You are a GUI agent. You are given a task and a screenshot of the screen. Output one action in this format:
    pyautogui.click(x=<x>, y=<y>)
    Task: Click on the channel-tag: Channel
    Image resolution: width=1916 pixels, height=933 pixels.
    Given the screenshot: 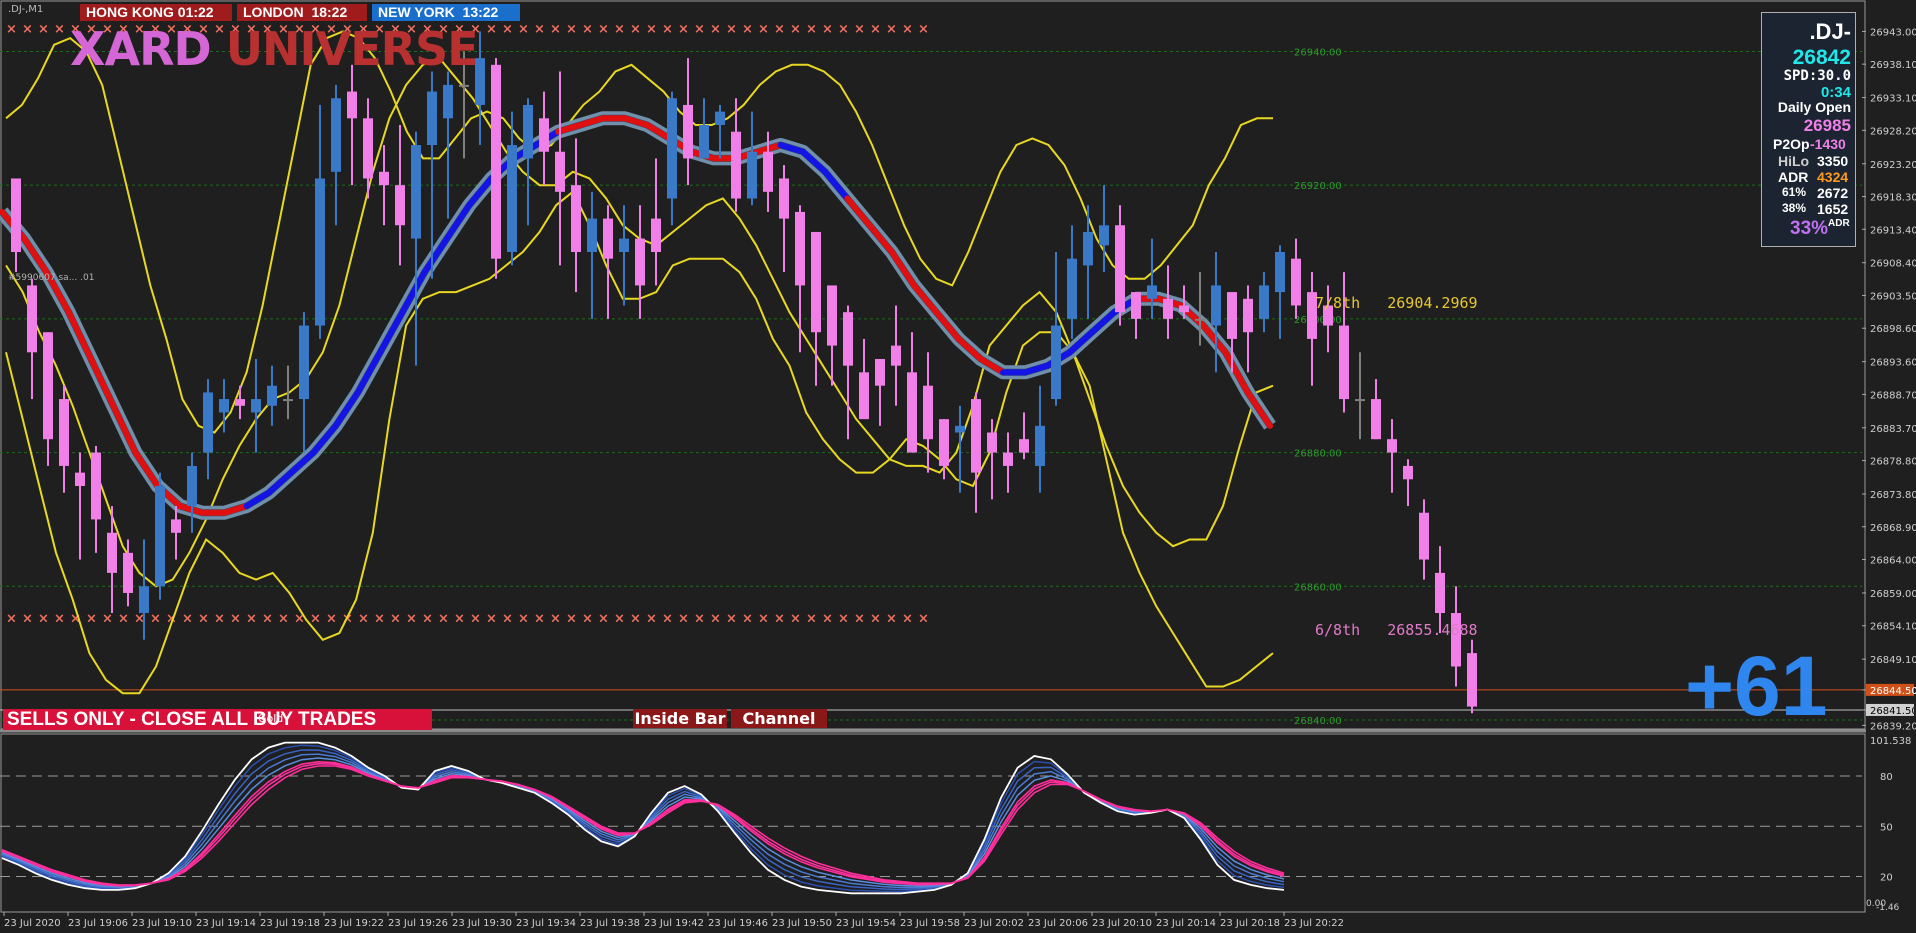 What is the action you would take?
    pyautogui.click(x=779, y=718)
    